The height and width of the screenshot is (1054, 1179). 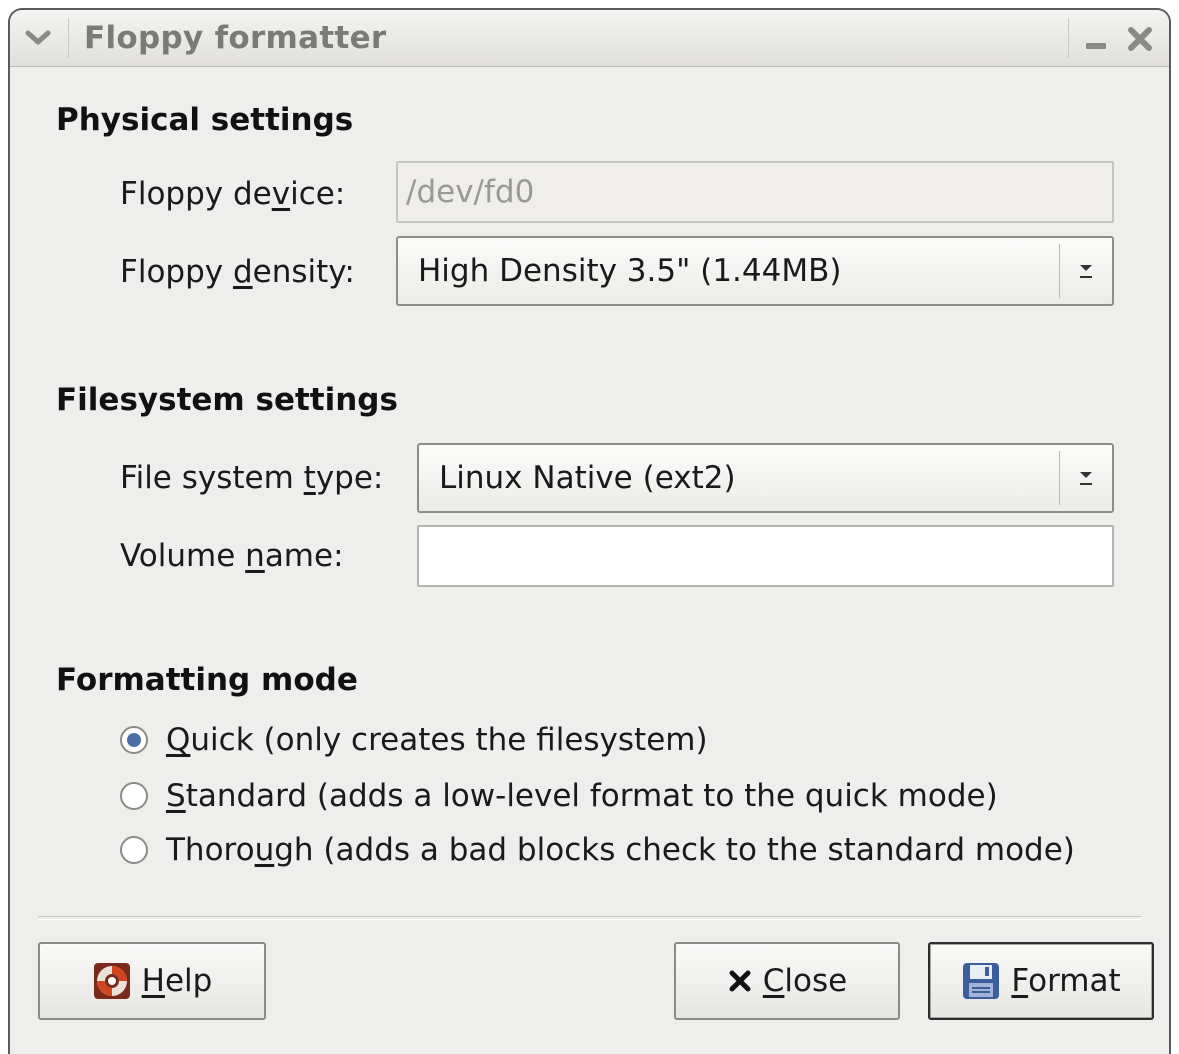 What do you see at coordinates (235, 38) in the screenshot?
I see `window-title: Floppy formatter` at bounding box center [235, 38].